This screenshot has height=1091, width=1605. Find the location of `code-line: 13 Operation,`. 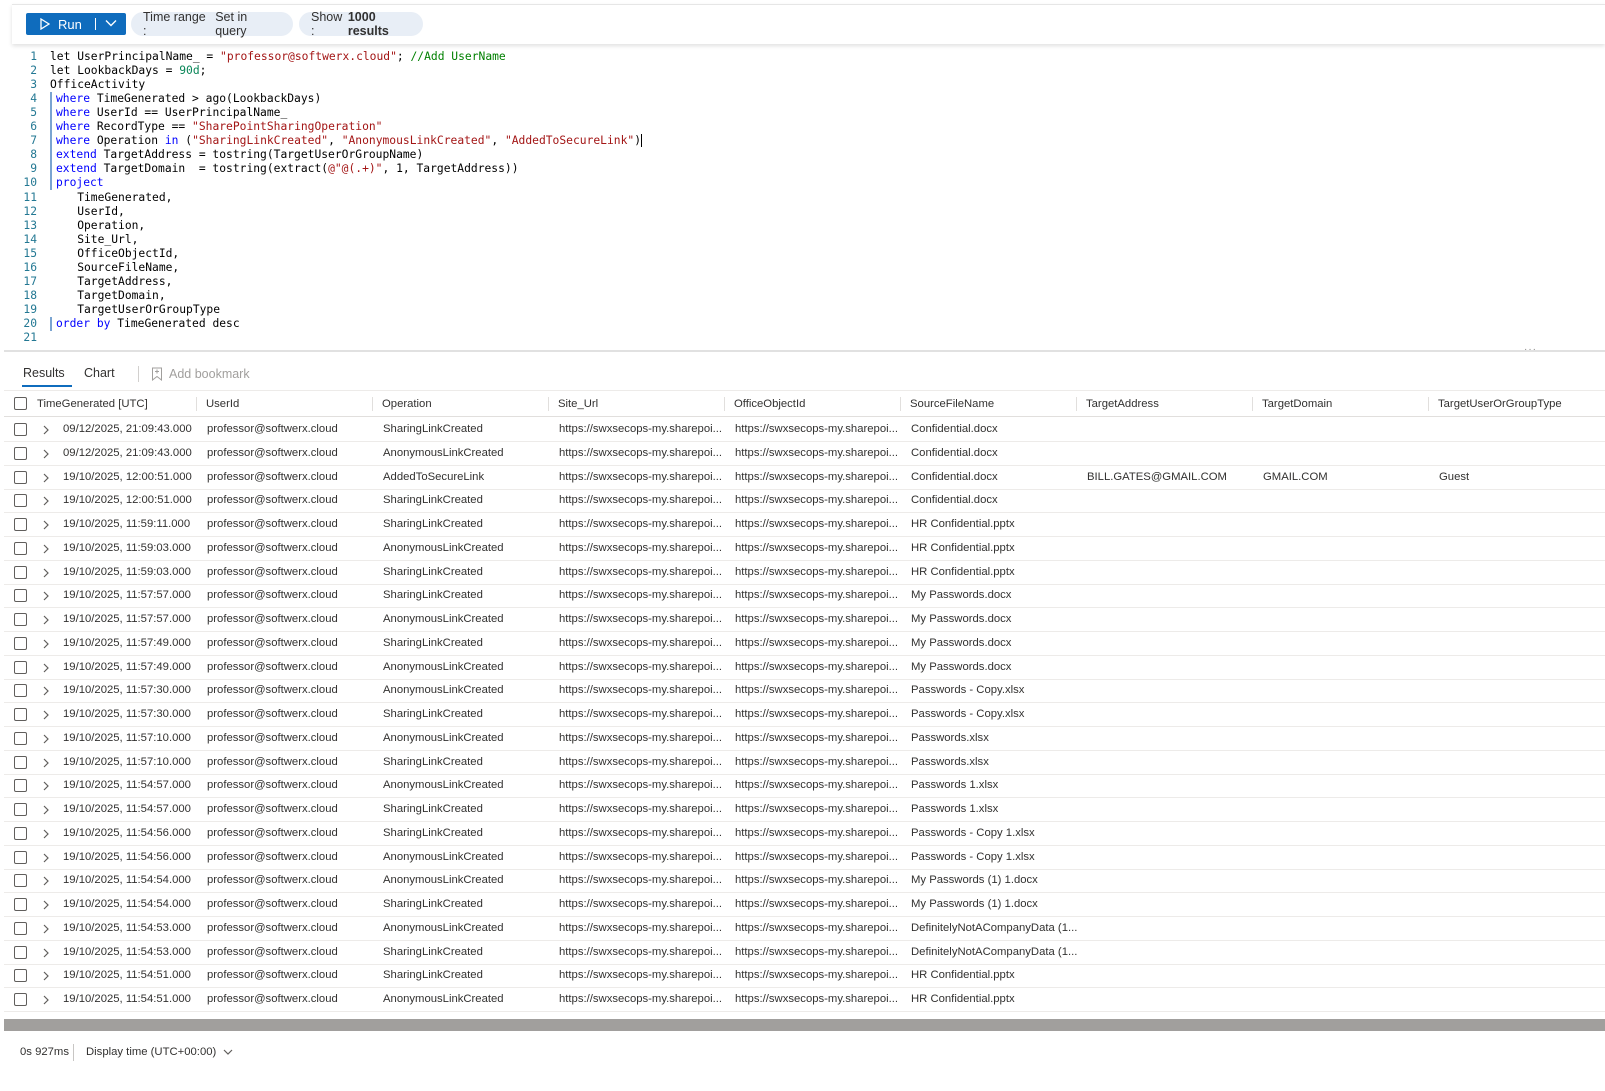

code-line: 13 Operation, is located at coordinates (808, 226).